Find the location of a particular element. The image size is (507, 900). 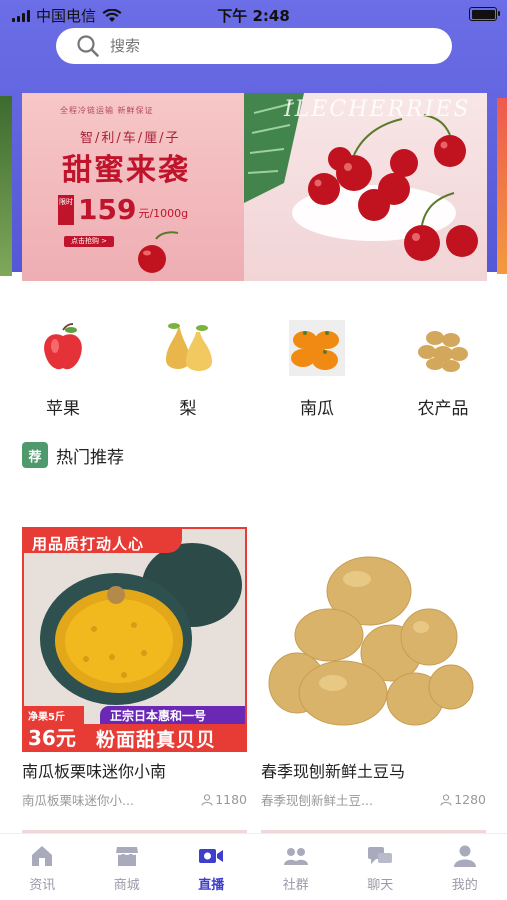

status-bar: 中国电信 下午 2:48 is located at coordinates (253, 14).